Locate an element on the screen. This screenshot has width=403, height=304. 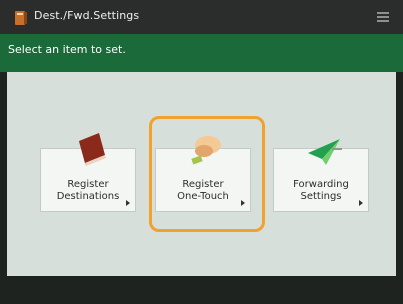
instruction-bar: Select an item to set. is located at coordinates (201, 53).